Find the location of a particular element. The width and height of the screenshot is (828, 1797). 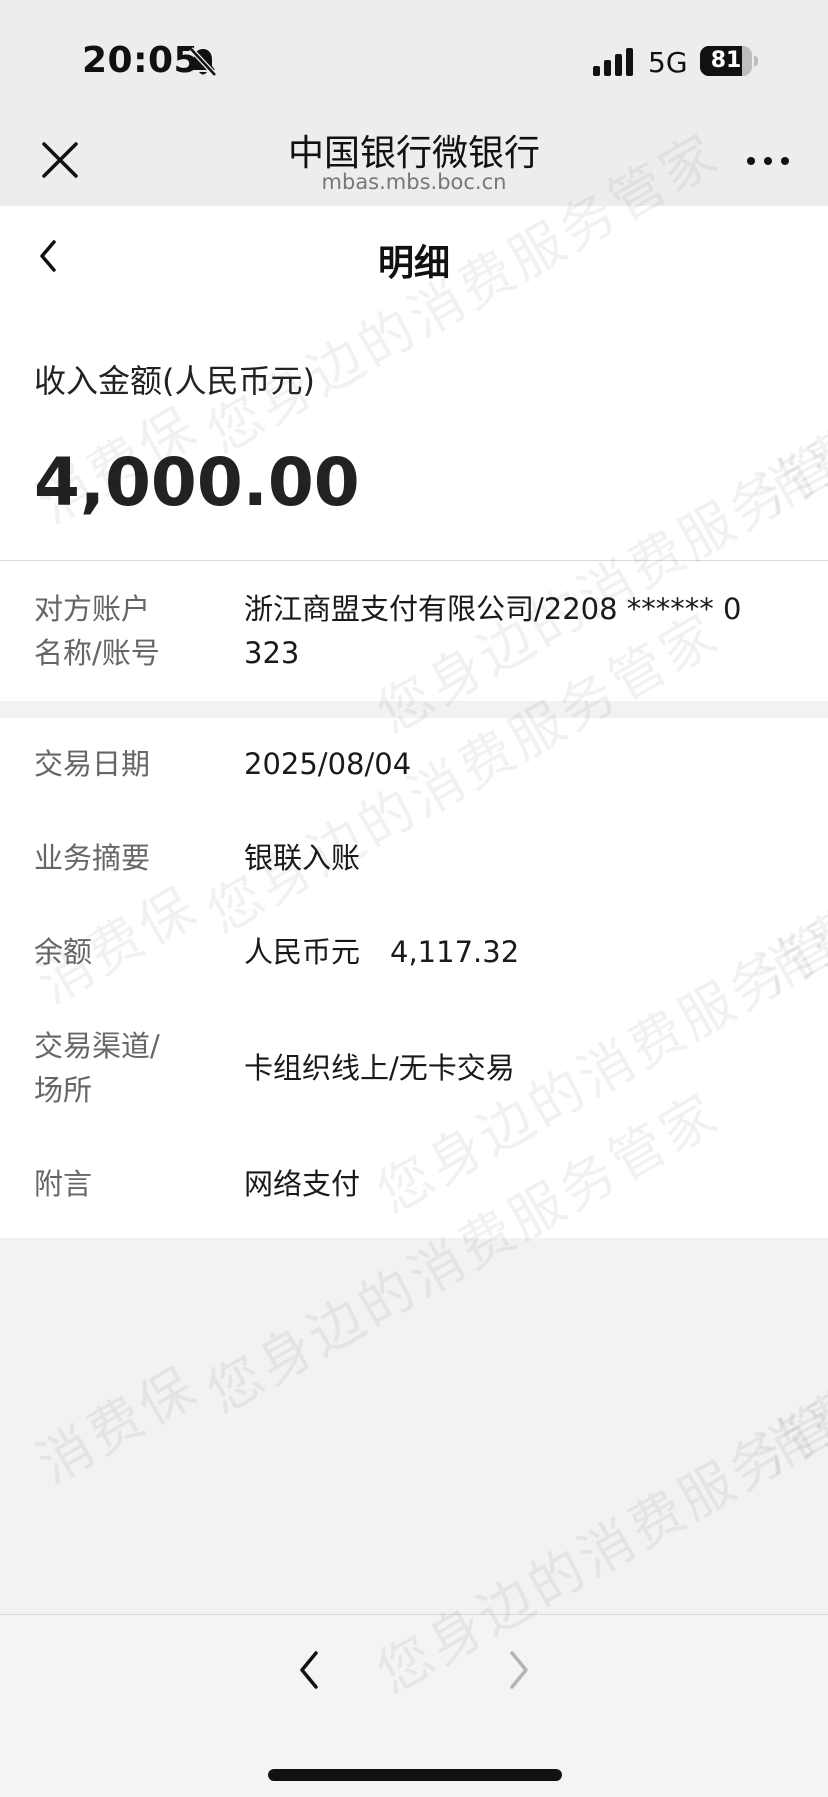

amount-label: 收入金额(人民币元) is located at coordinates (174, 381).